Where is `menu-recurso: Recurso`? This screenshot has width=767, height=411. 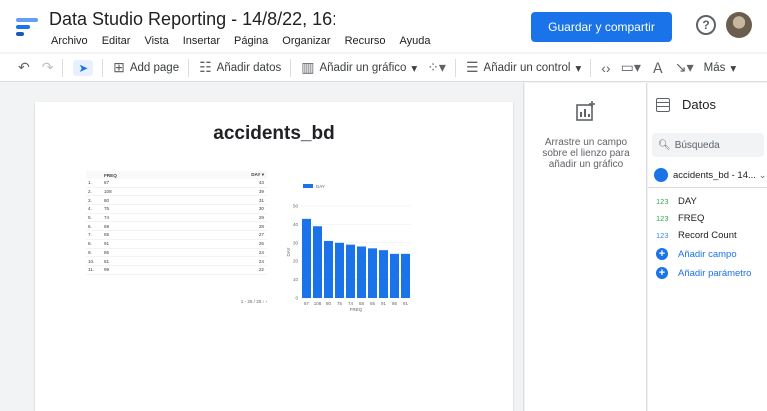
menu-recurso: Recurso is located at coordinates (365, 41).